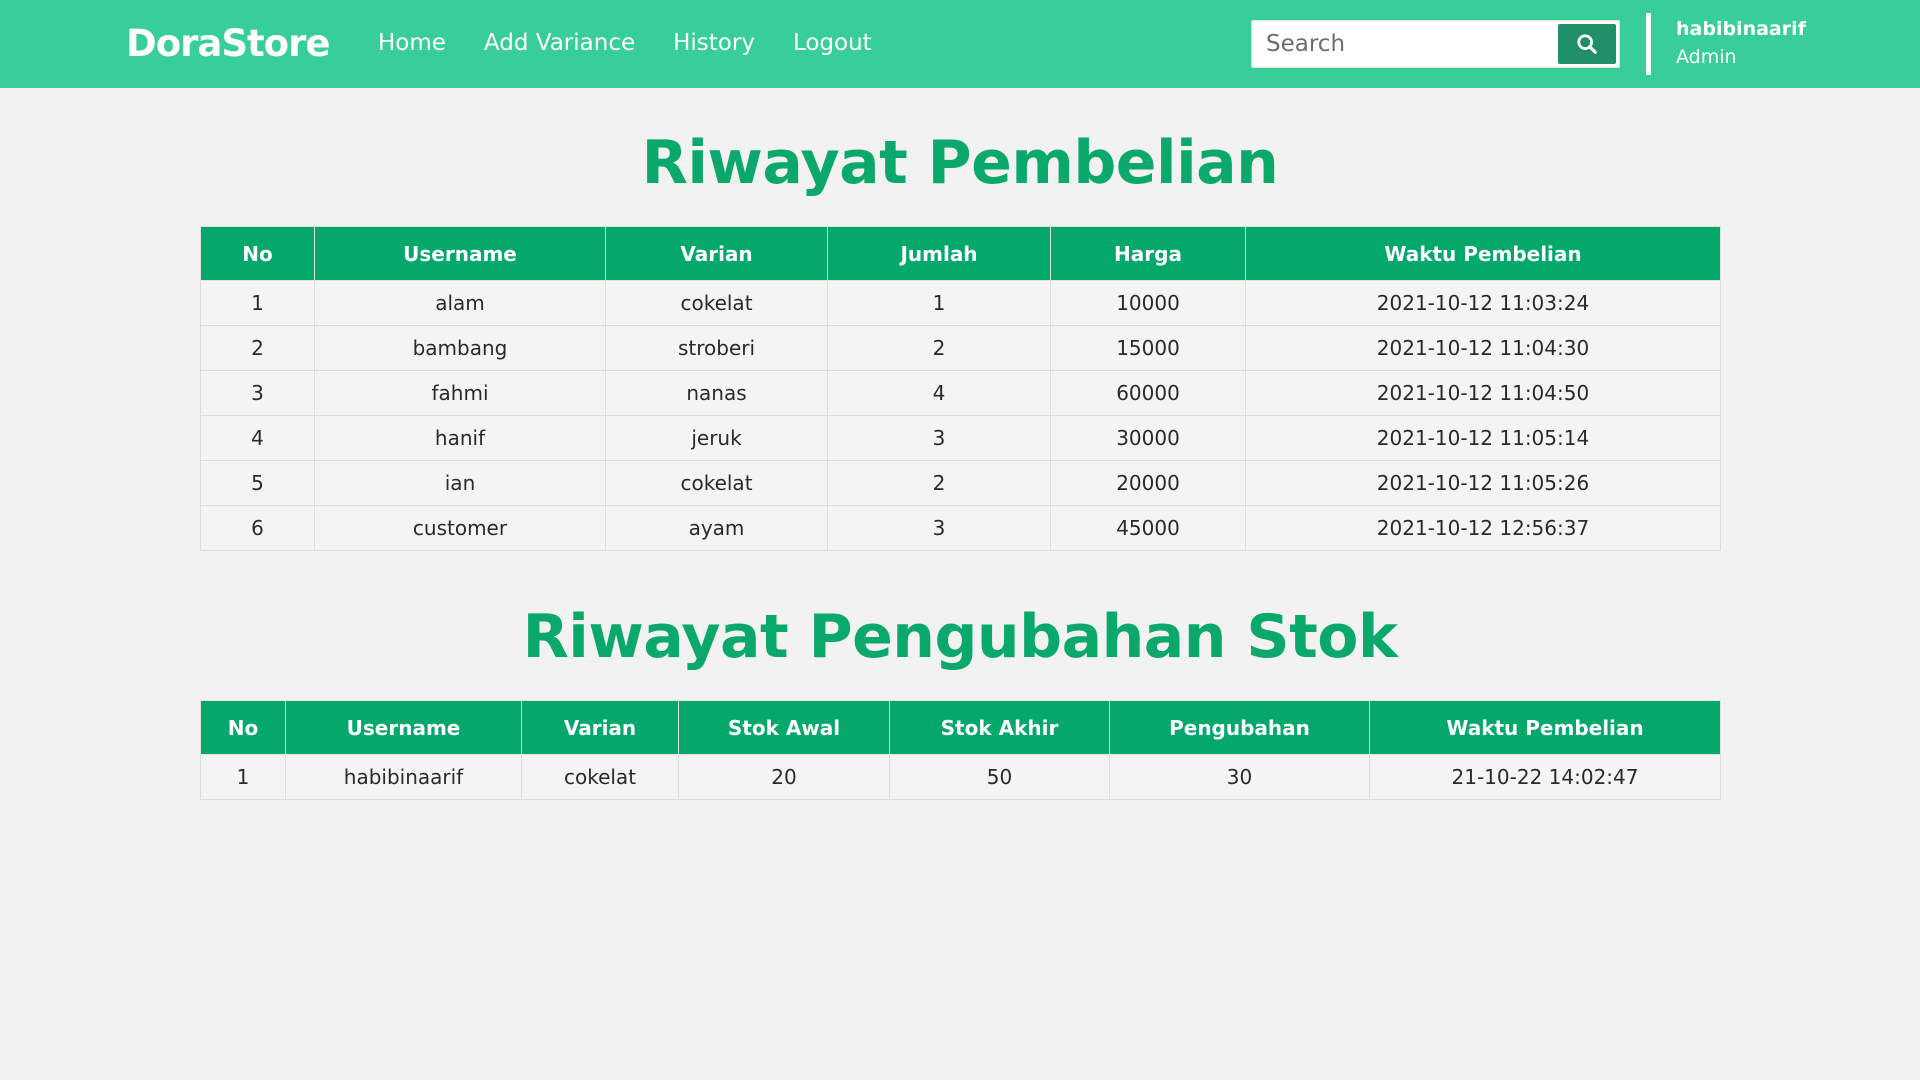  What do you see at coordinates (1148, 438) in the screenshot?
I see `table-cell: 30000` at bounding box center [1148, 438].